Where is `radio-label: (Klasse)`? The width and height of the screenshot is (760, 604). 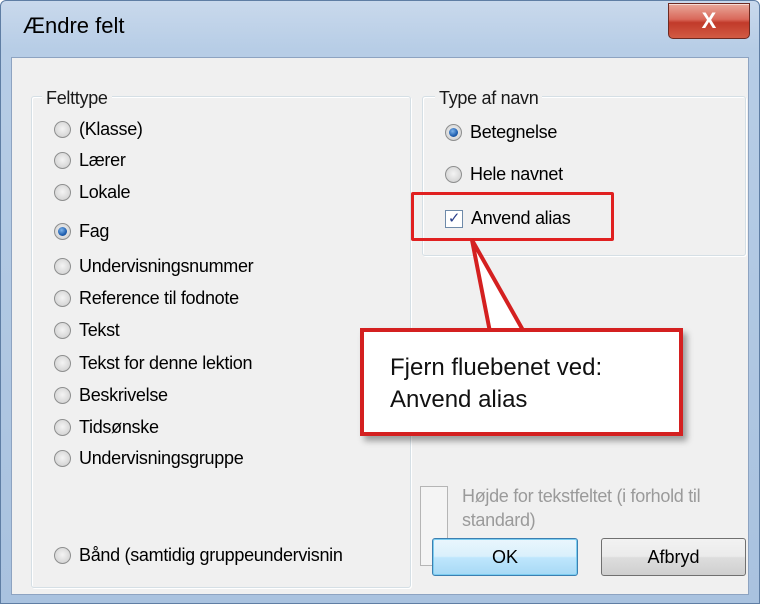
radio-label: (Klasse) is located at coordinates (111, 129).